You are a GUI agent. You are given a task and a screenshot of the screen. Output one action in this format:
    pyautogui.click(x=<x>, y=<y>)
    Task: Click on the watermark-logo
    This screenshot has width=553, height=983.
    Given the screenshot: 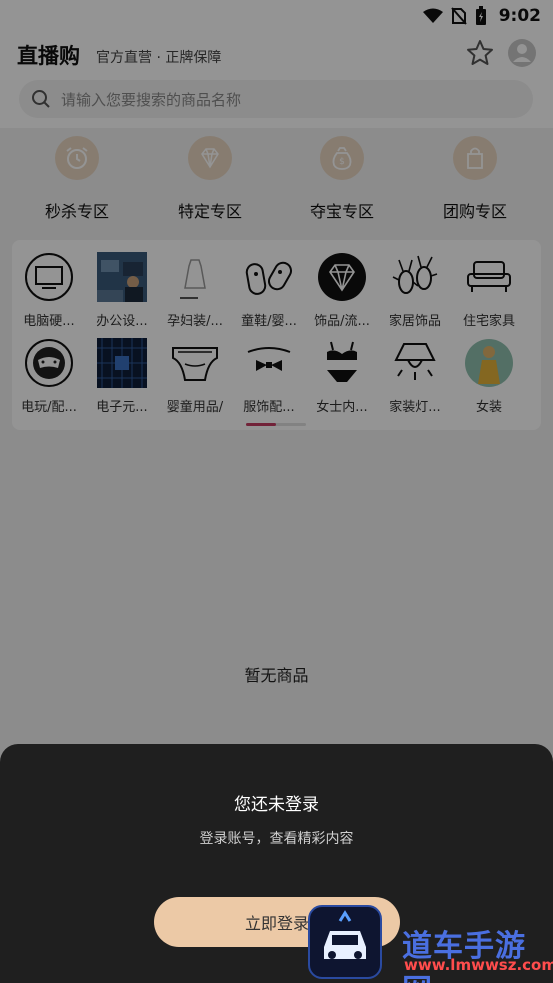 What is the action you would take?
    pyautogui.click(x=345, y=942)
    